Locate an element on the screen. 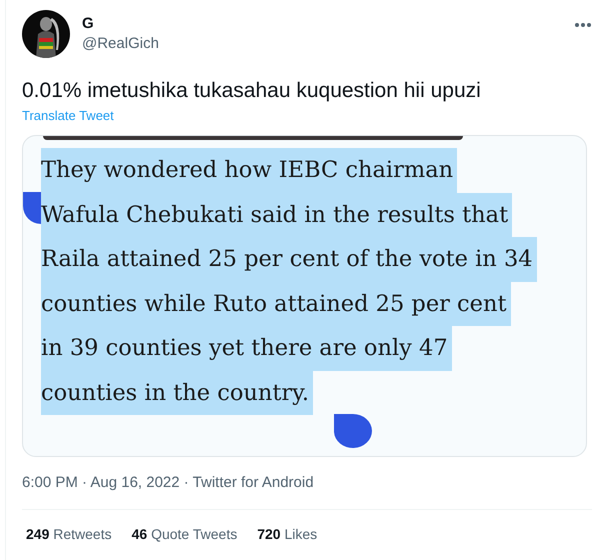  tweet-text: 0.01% imetushika tukasahau kuquestion hii upuzi is located at coordinates (252, 91).